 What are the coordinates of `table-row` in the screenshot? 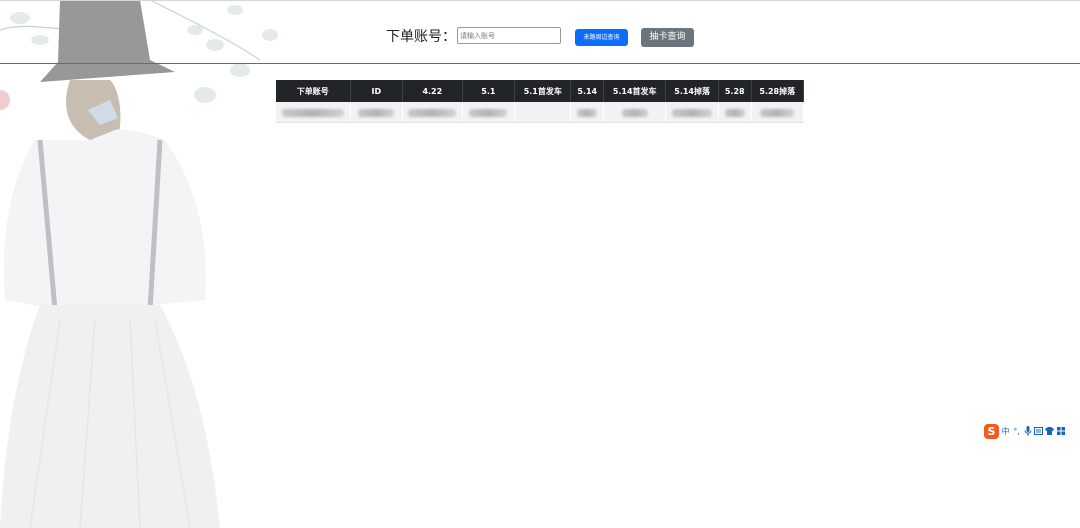 It's located at (540, 112).